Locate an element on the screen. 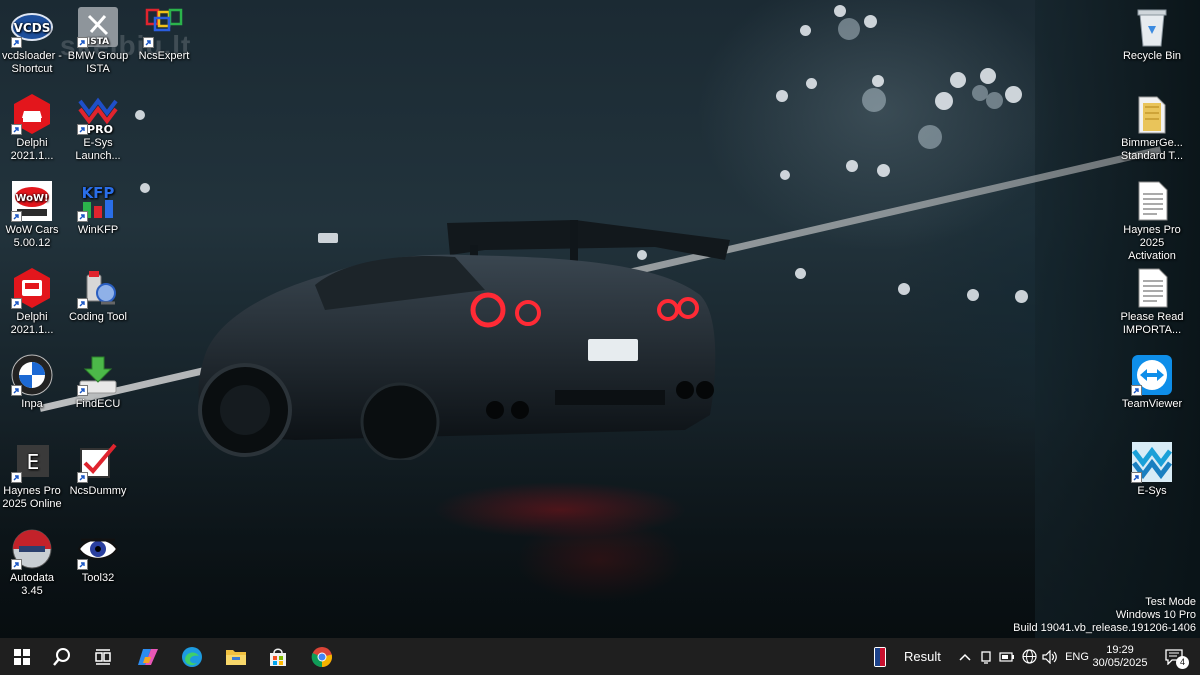 The image size is (1200, 675). desktop-icon-label: BMW Group ISTA is located at coordinates (98, 62).